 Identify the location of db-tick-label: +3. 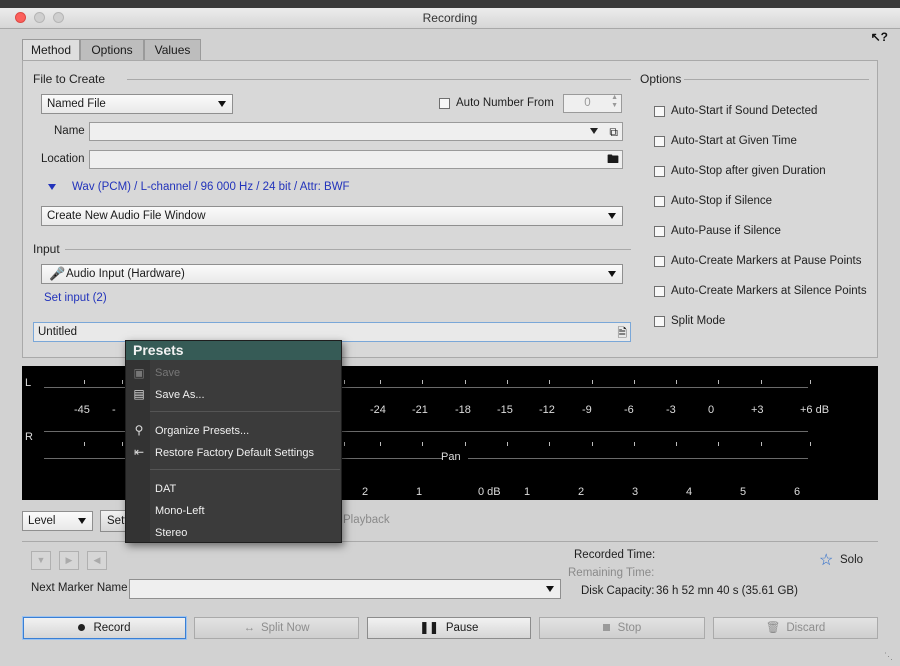
(757, 410).